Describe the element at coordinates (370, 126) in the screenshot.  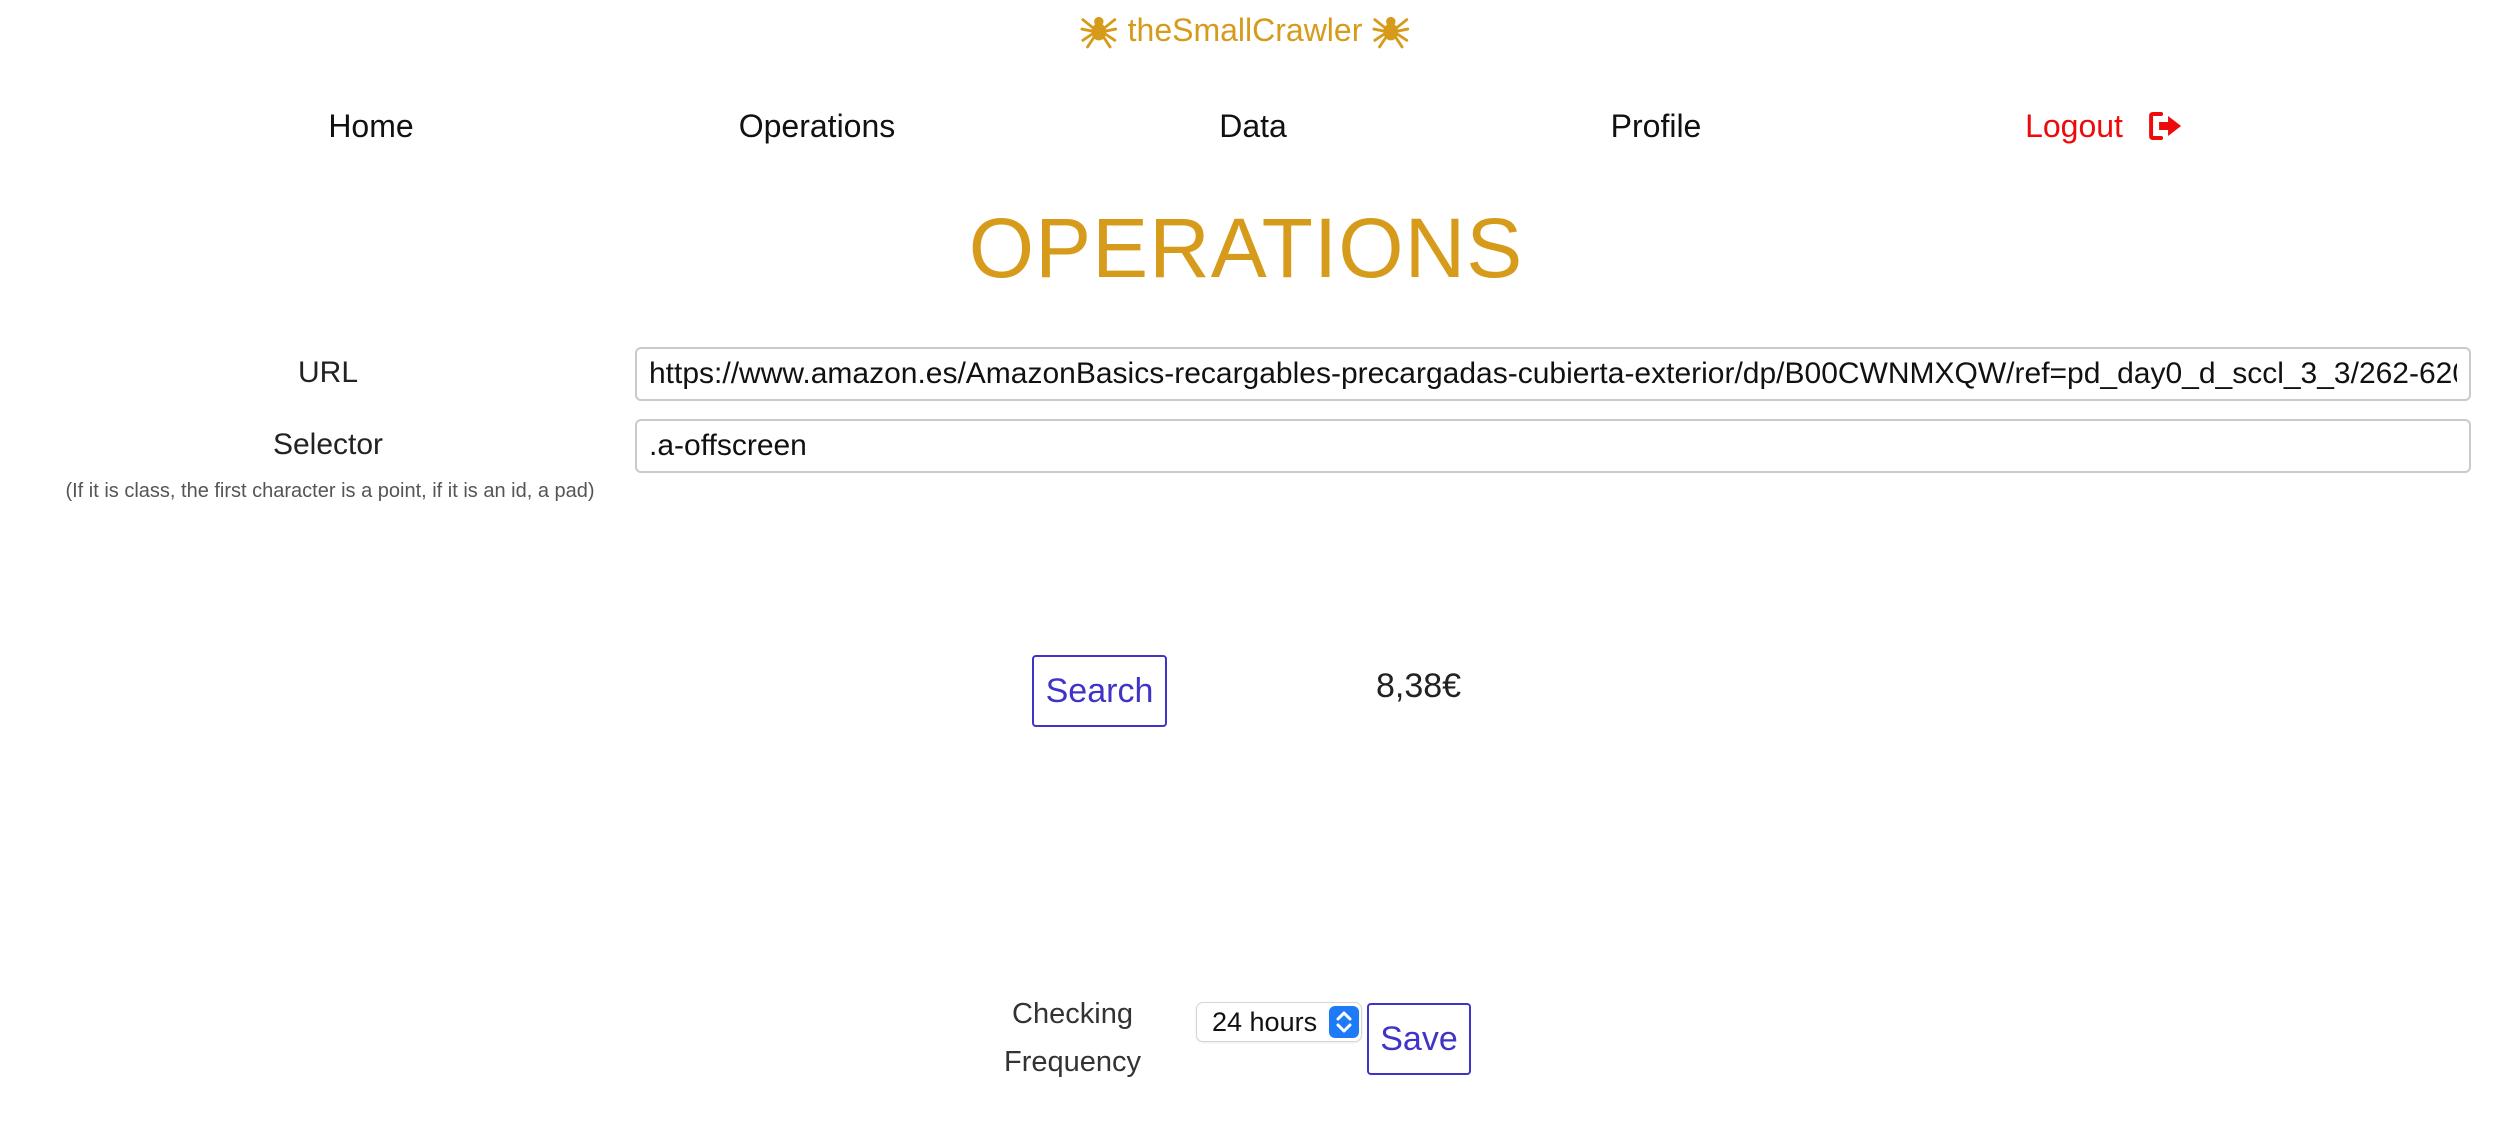
I see `nav-home: Home` at that location.